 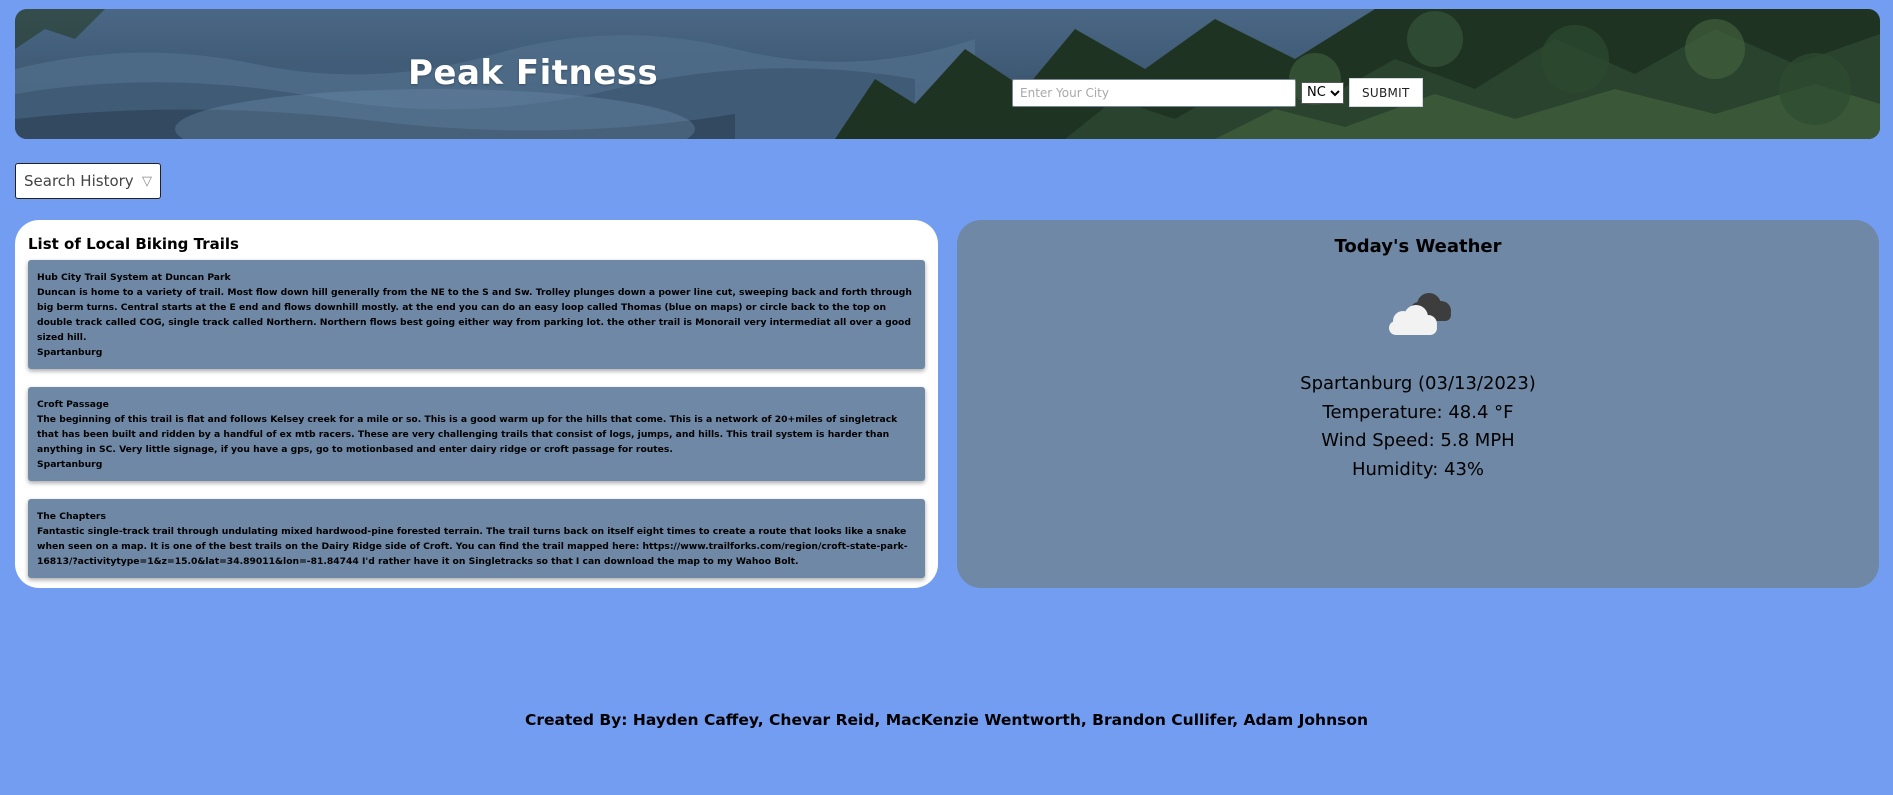 I want to click on weather-title: Today's Weather, so click(x=1418, y=246).